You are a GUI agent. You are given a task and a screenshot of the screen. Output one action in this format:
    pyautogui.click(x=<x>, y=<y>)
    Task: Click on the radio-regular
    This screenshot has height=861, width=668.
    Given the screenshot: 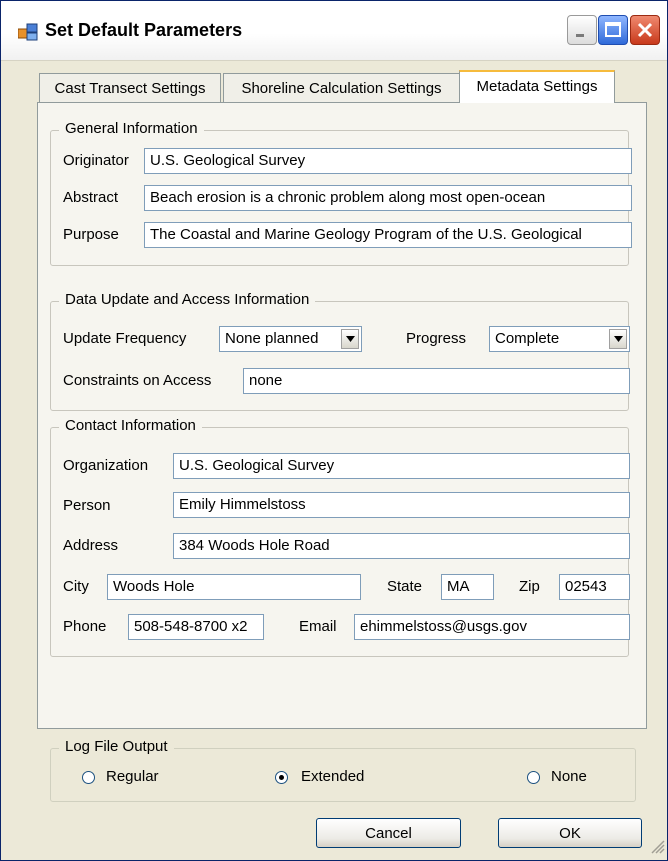 What is the action you would take?
    pyautogui.click(x=88, y=777)
    